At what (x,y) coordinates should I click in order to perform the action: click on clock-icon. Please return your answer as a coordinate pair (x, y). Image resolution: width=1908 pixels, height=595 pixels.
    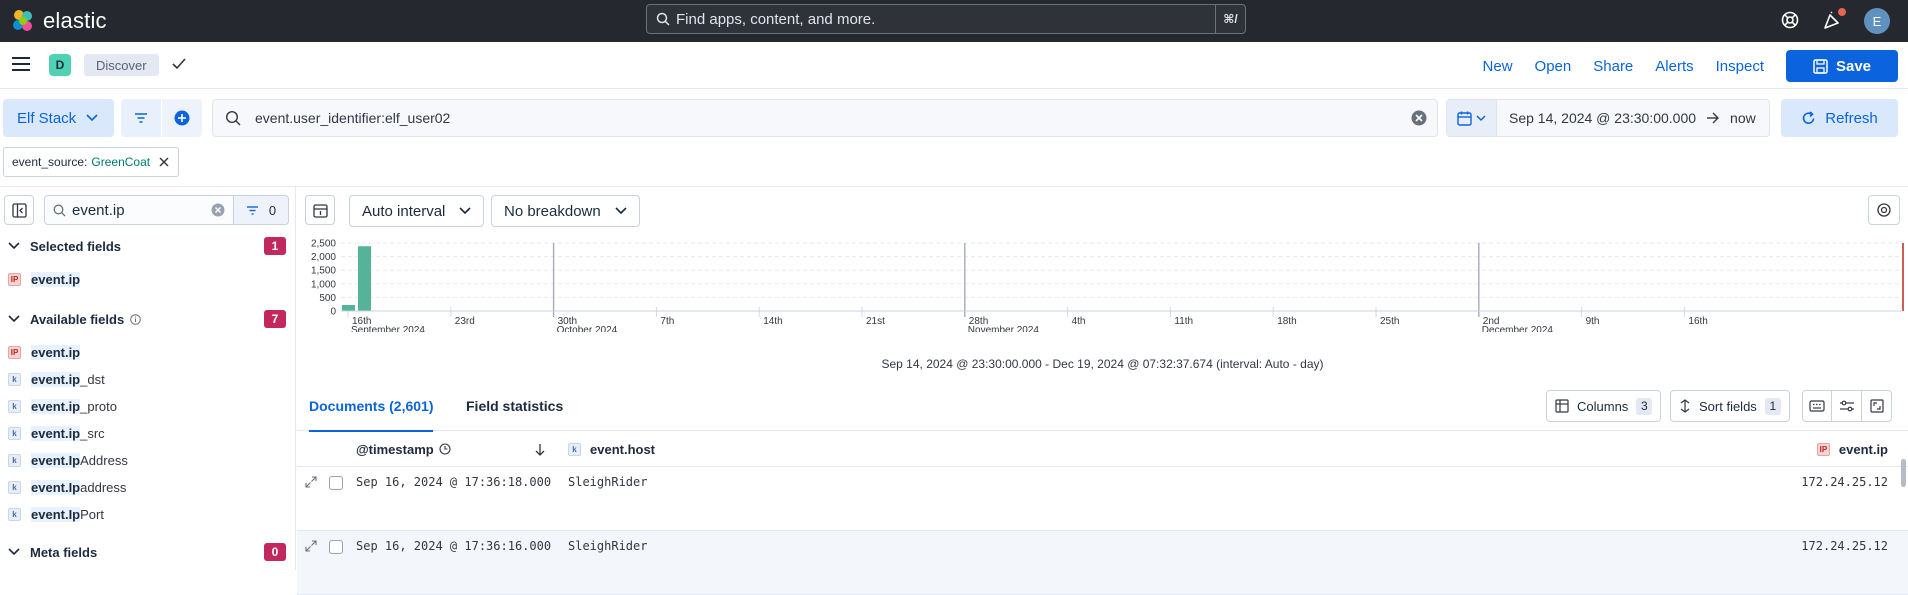
    Looking at the image, I should click on (445, 449).